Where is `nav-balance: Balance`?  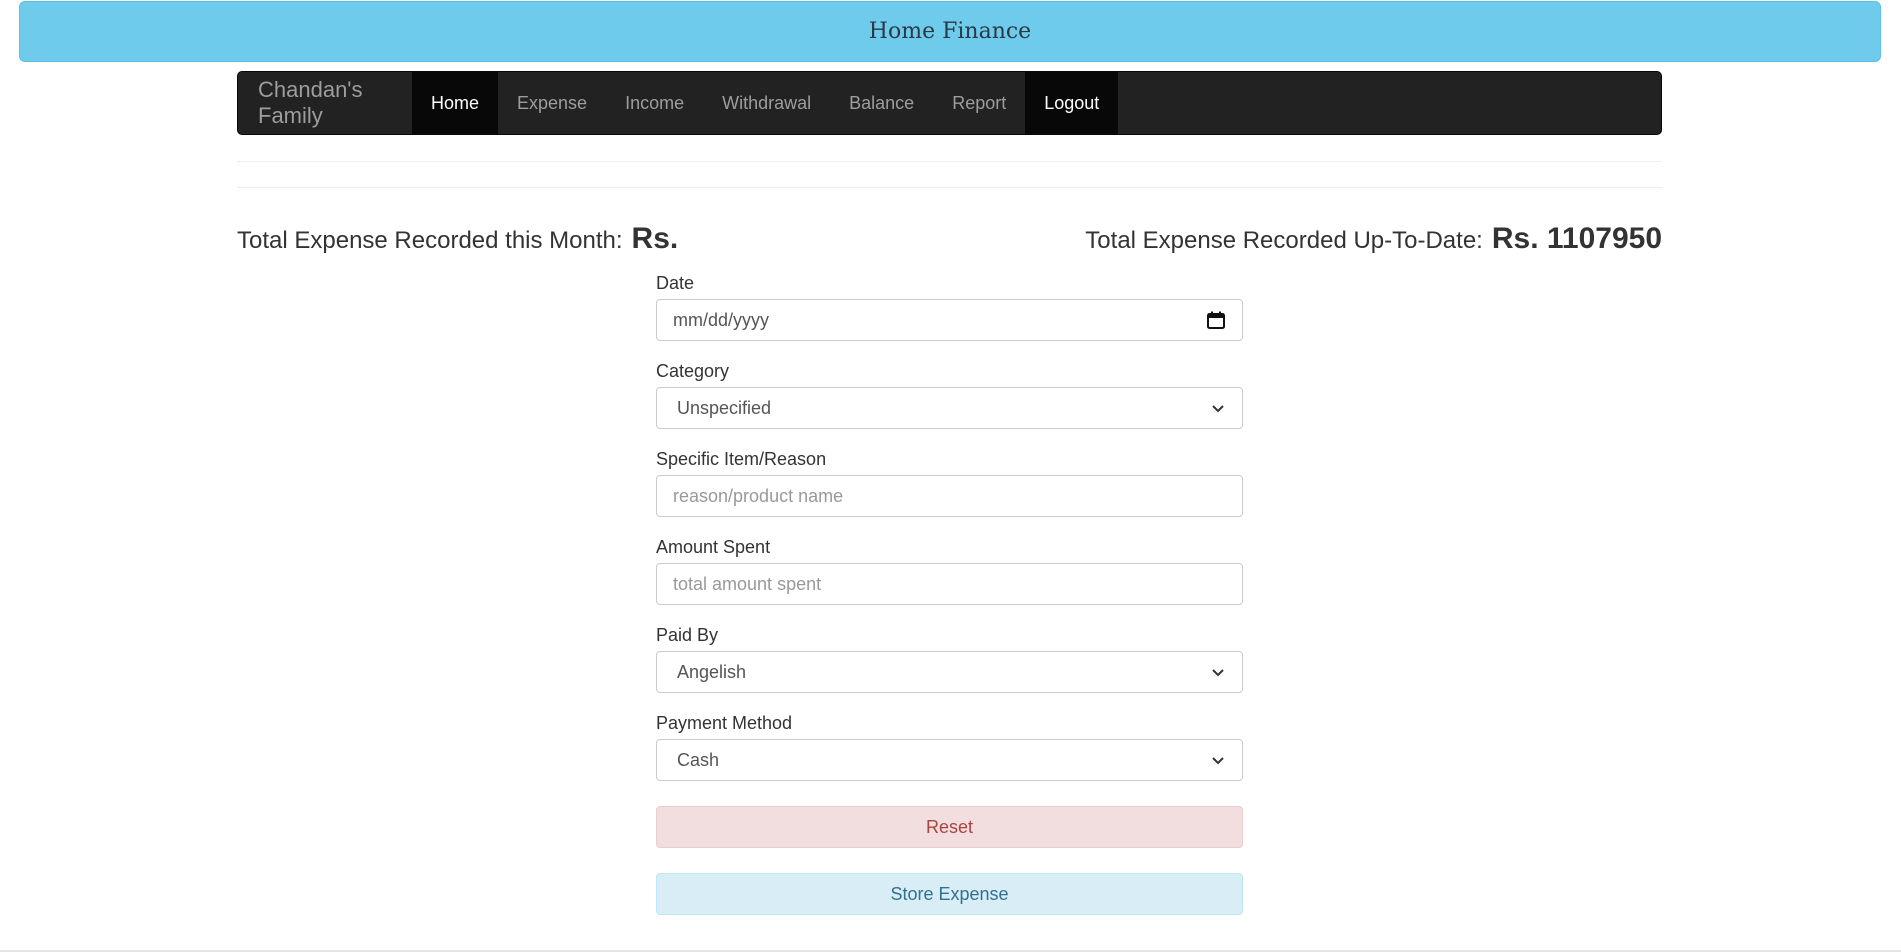 nav-balance: Balance is located at coordinates (881, 103).